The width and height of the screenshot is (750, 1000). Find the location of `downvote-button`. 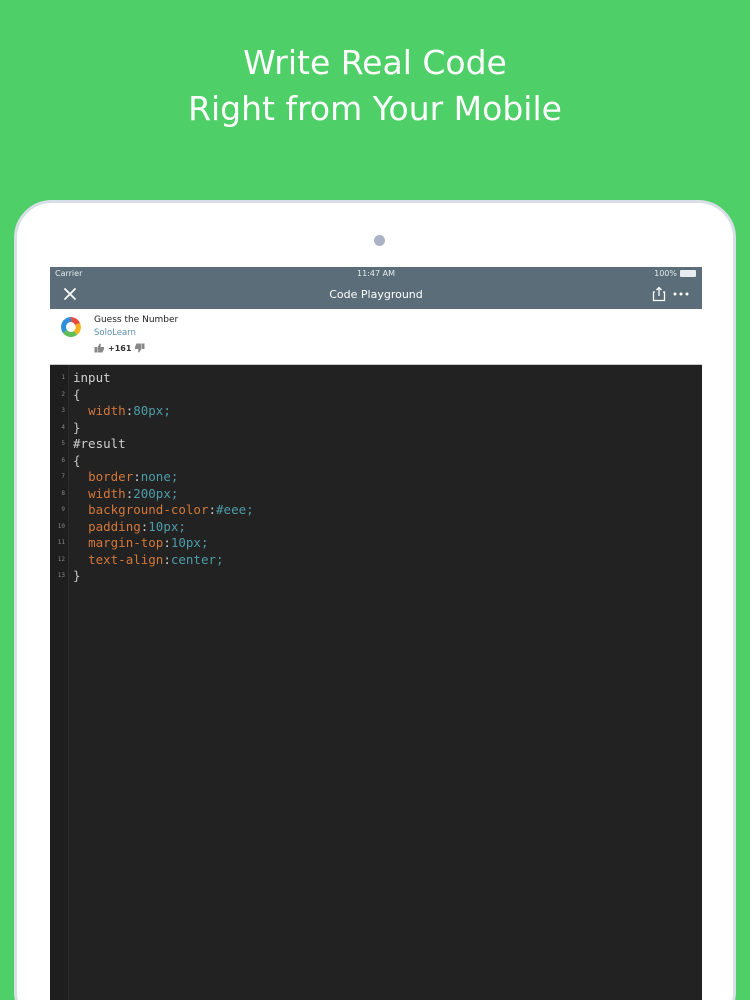

downvote-button is located at coordinates (139, 348).